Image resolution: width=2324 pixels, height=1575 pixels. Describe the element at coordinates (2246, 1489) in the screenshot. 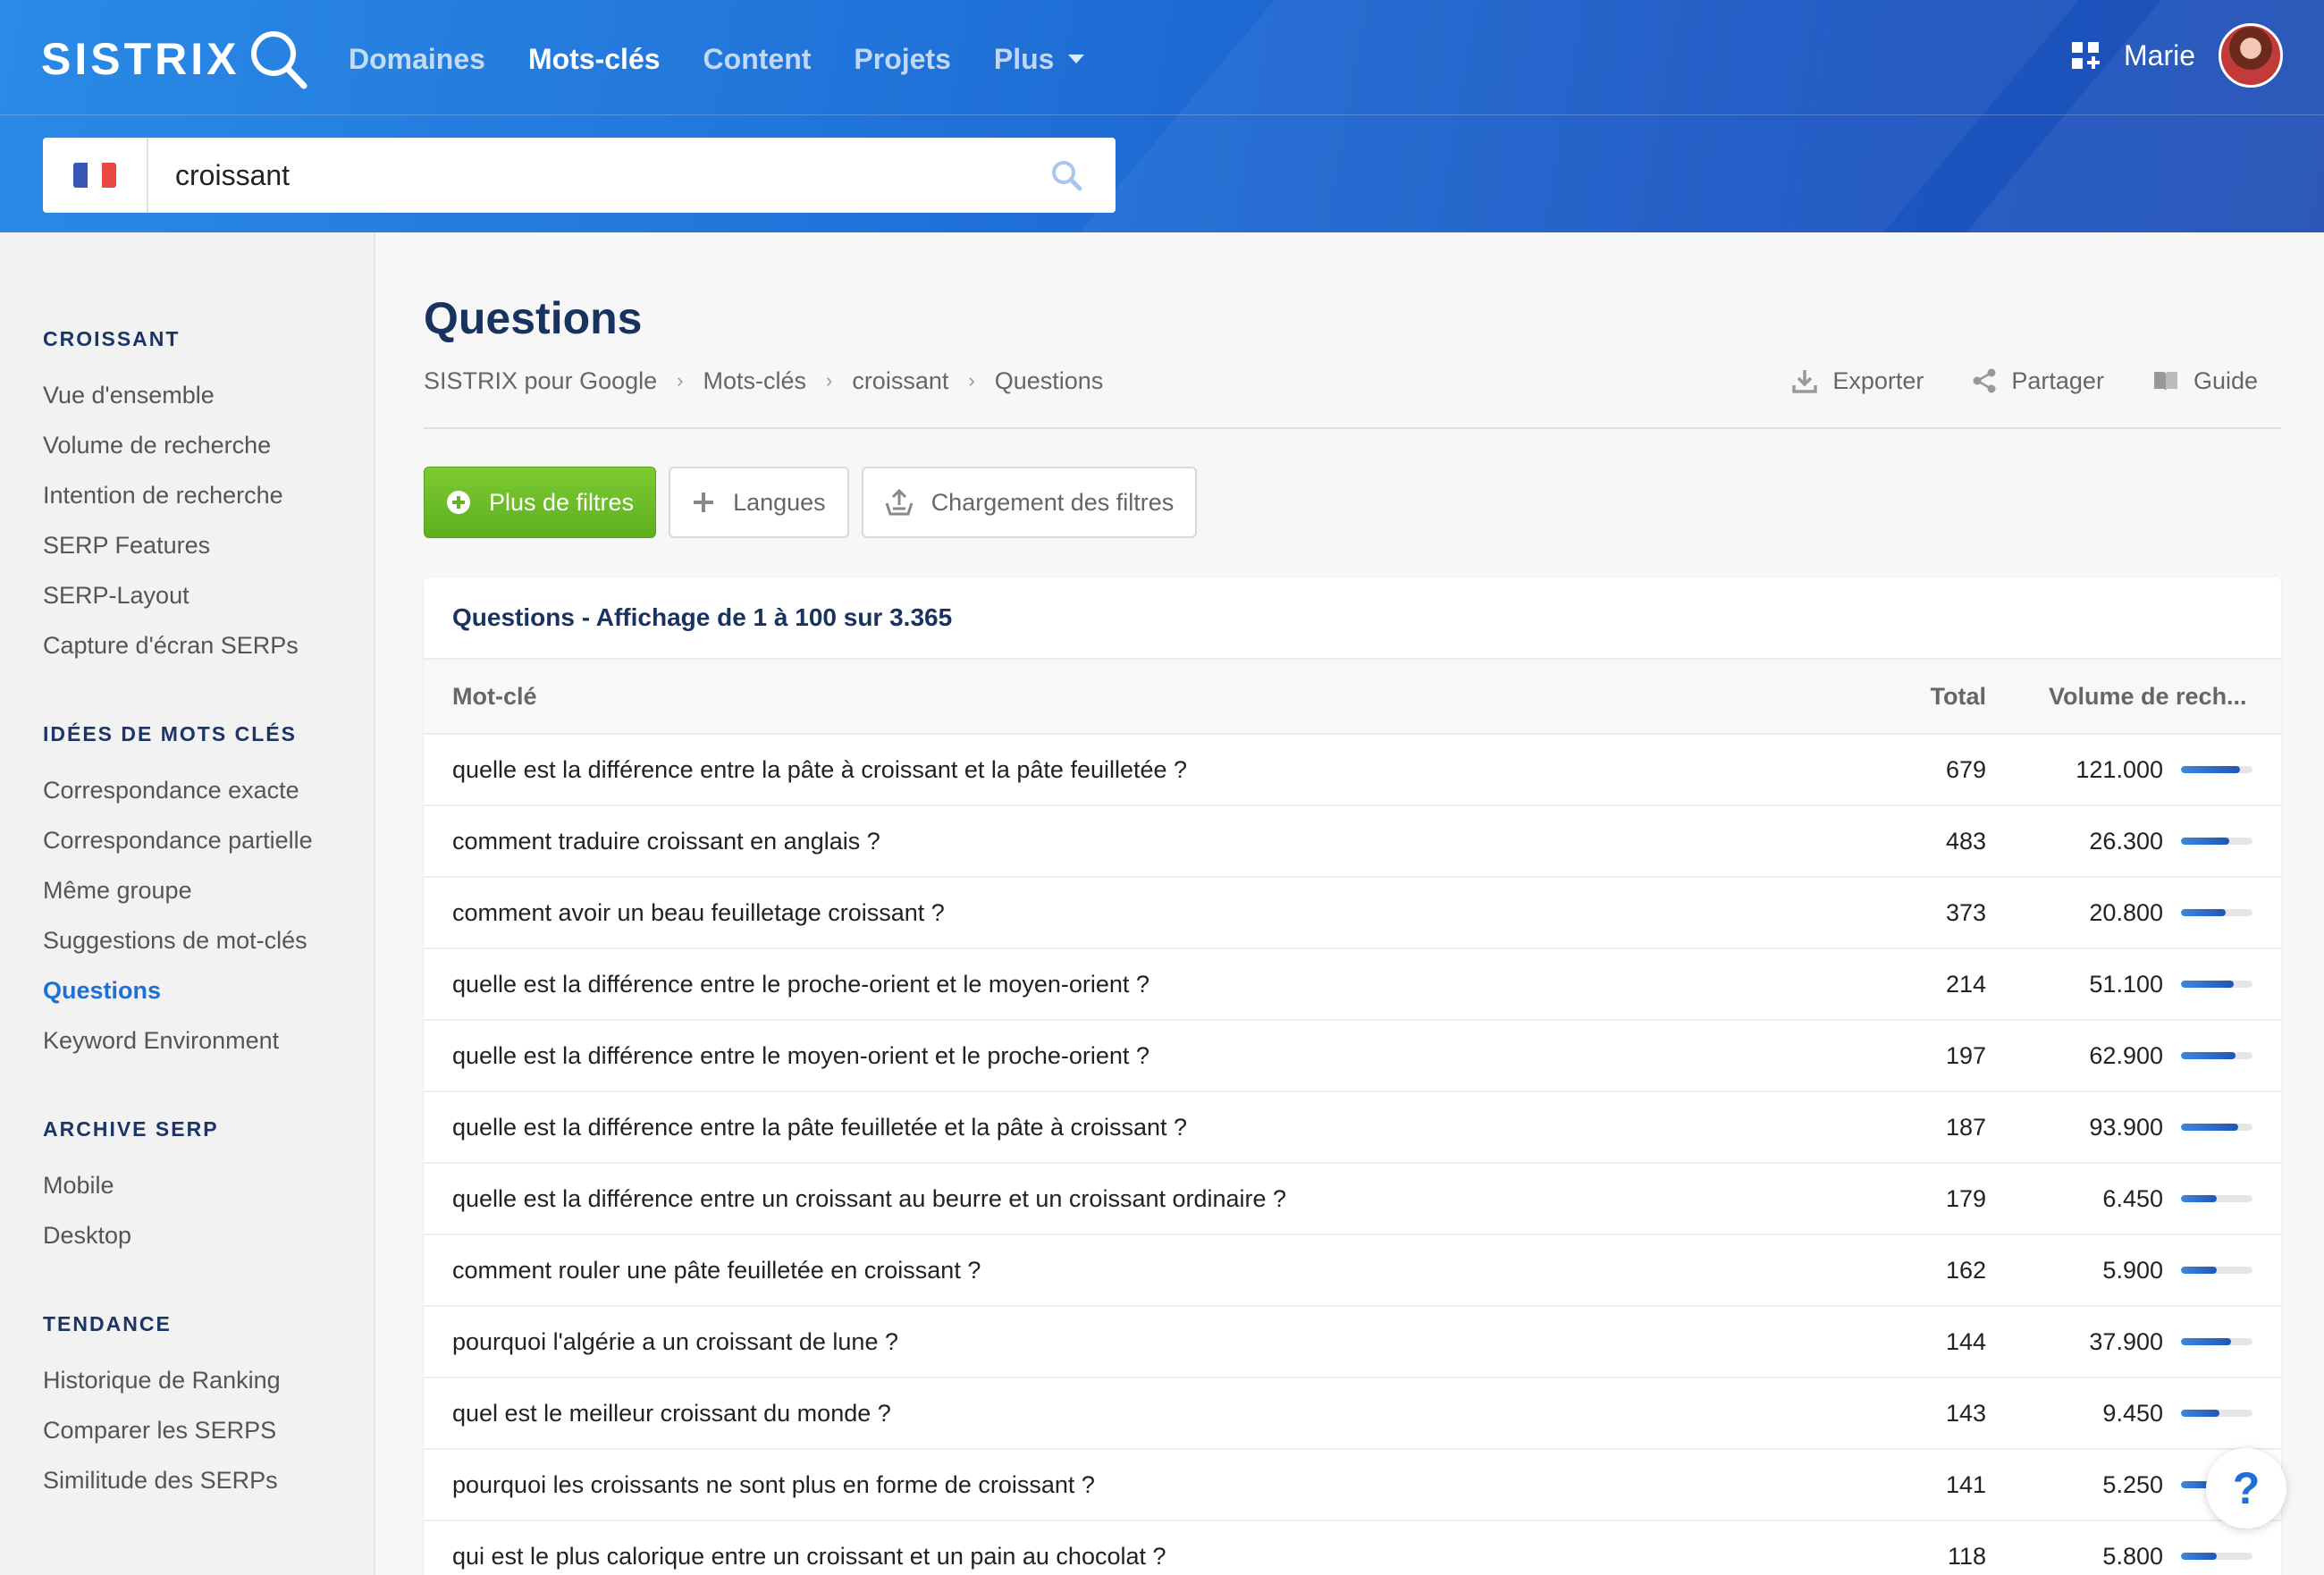

I see `help-button: ?` at that location.